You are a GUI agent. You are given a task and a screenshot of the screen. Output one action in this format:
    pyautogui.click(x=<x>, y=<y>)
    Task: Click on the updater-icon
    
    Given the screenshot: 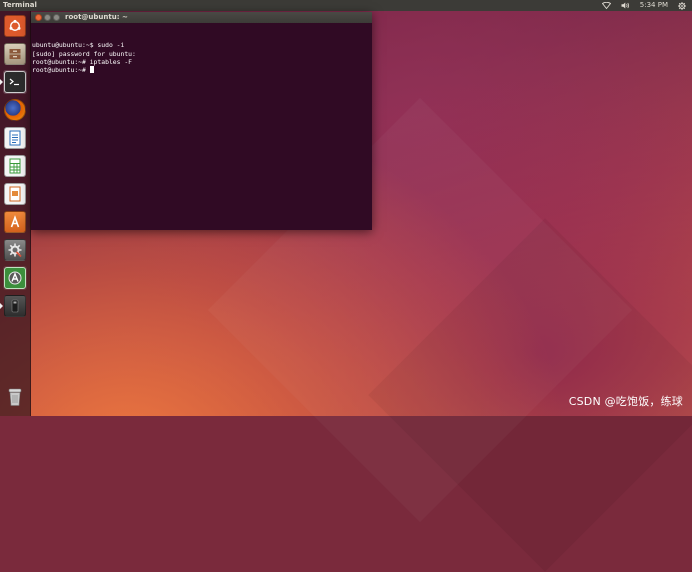 What is the action you would take?
    pyautogui.click(x=15, y=278)
    